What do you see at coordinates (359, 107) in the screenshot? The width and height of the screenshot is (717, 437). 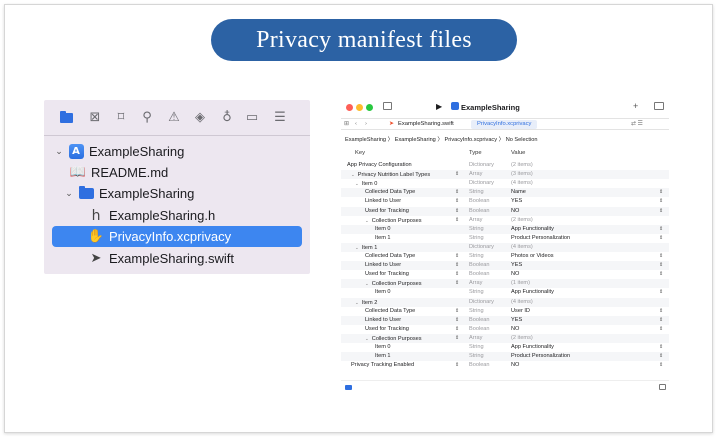 I see `minimize-button` at bounding box center [359, 107].